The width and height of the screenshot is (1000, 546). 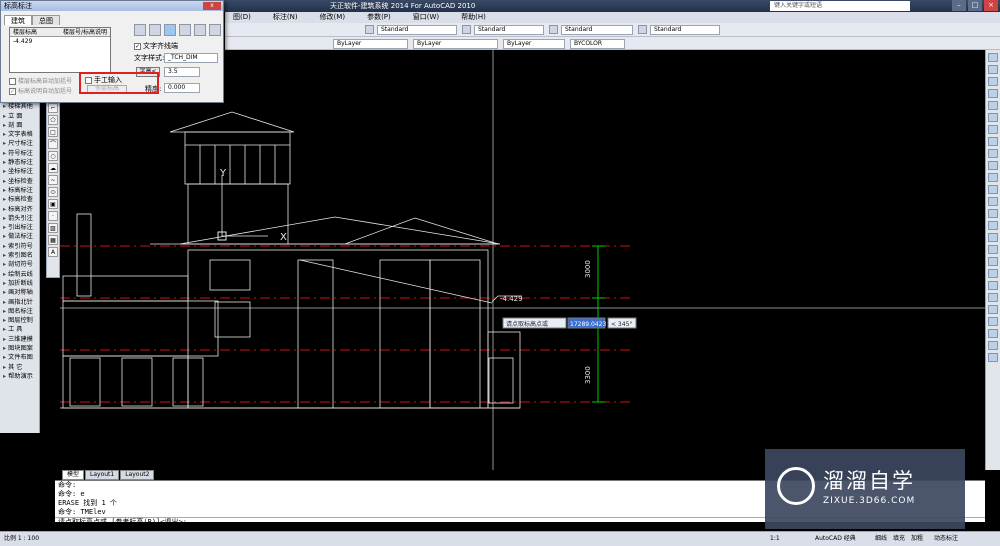 I want to click on dialog-close-button: x, so click(x=212, y=6).